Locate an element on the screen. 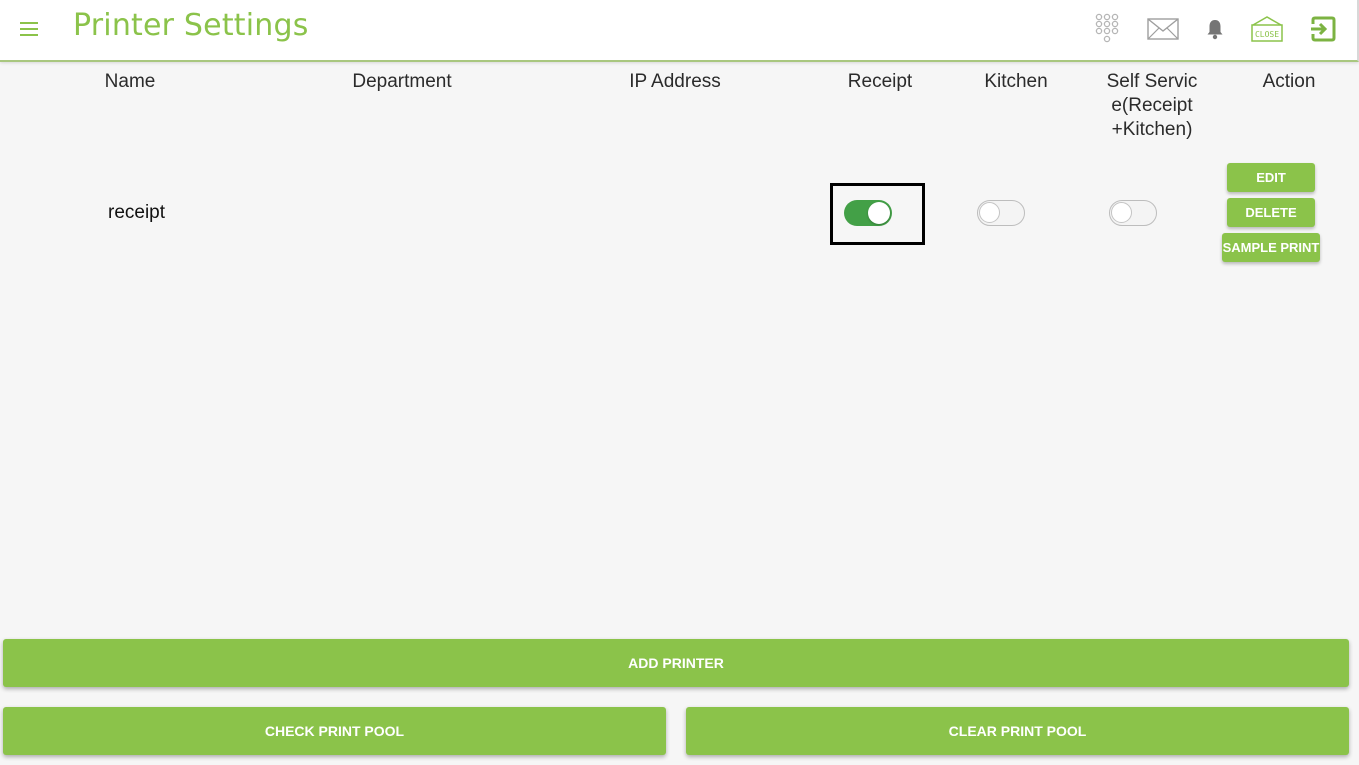 The image size is (1359, 765). check-print-pool-button: CHECK PRINT POOL is located at coordinates (334, 731).